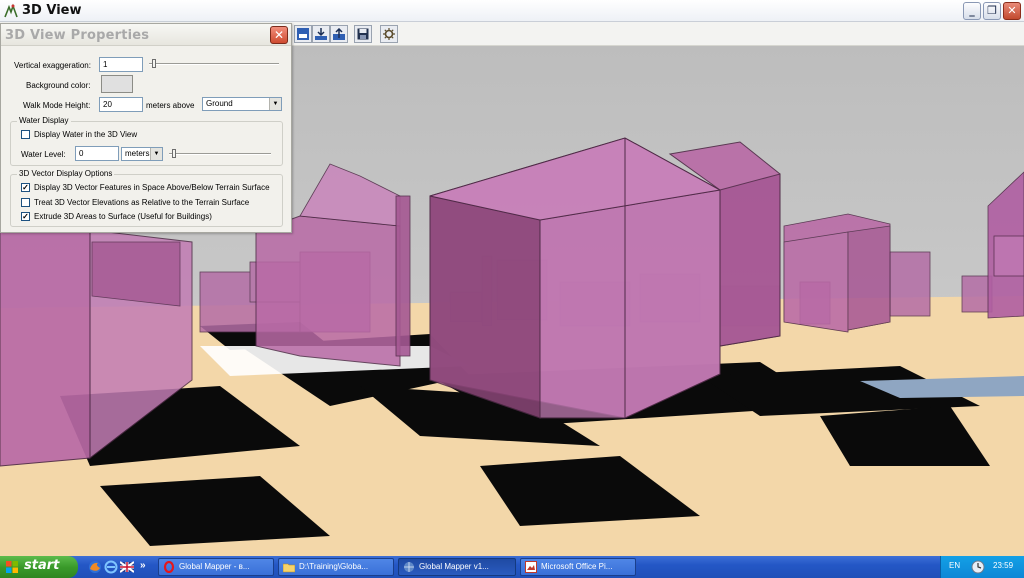  I want to click on walk-mode-label: Walk Mode Height:, so click(57, 105).